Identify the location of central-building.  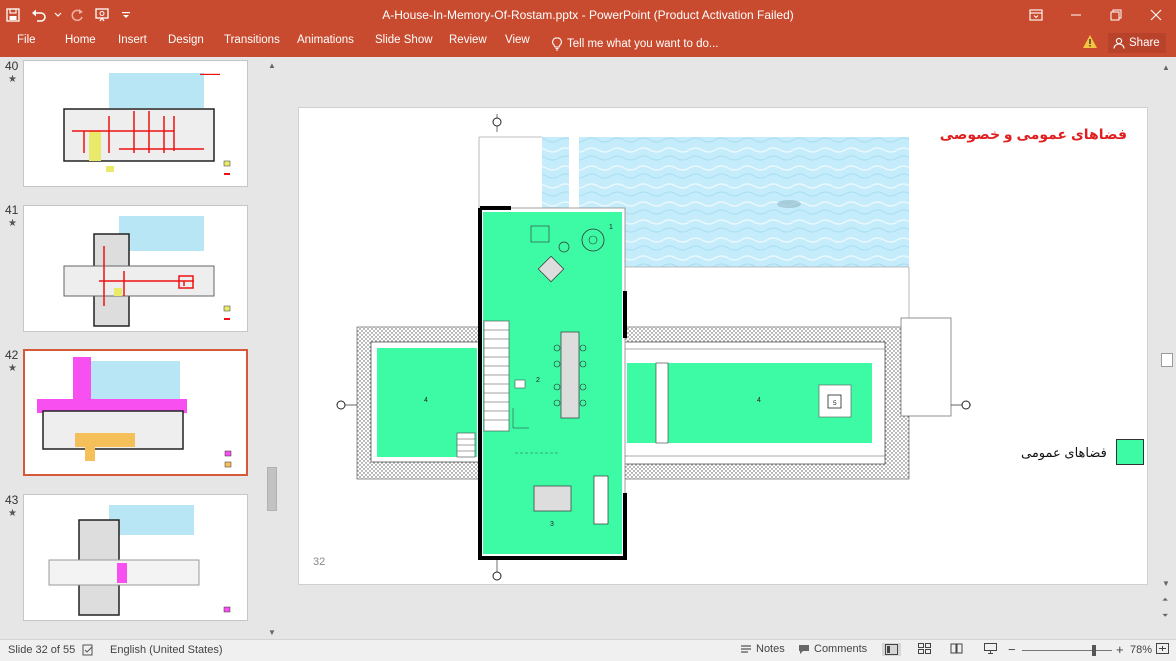
(541, 383).